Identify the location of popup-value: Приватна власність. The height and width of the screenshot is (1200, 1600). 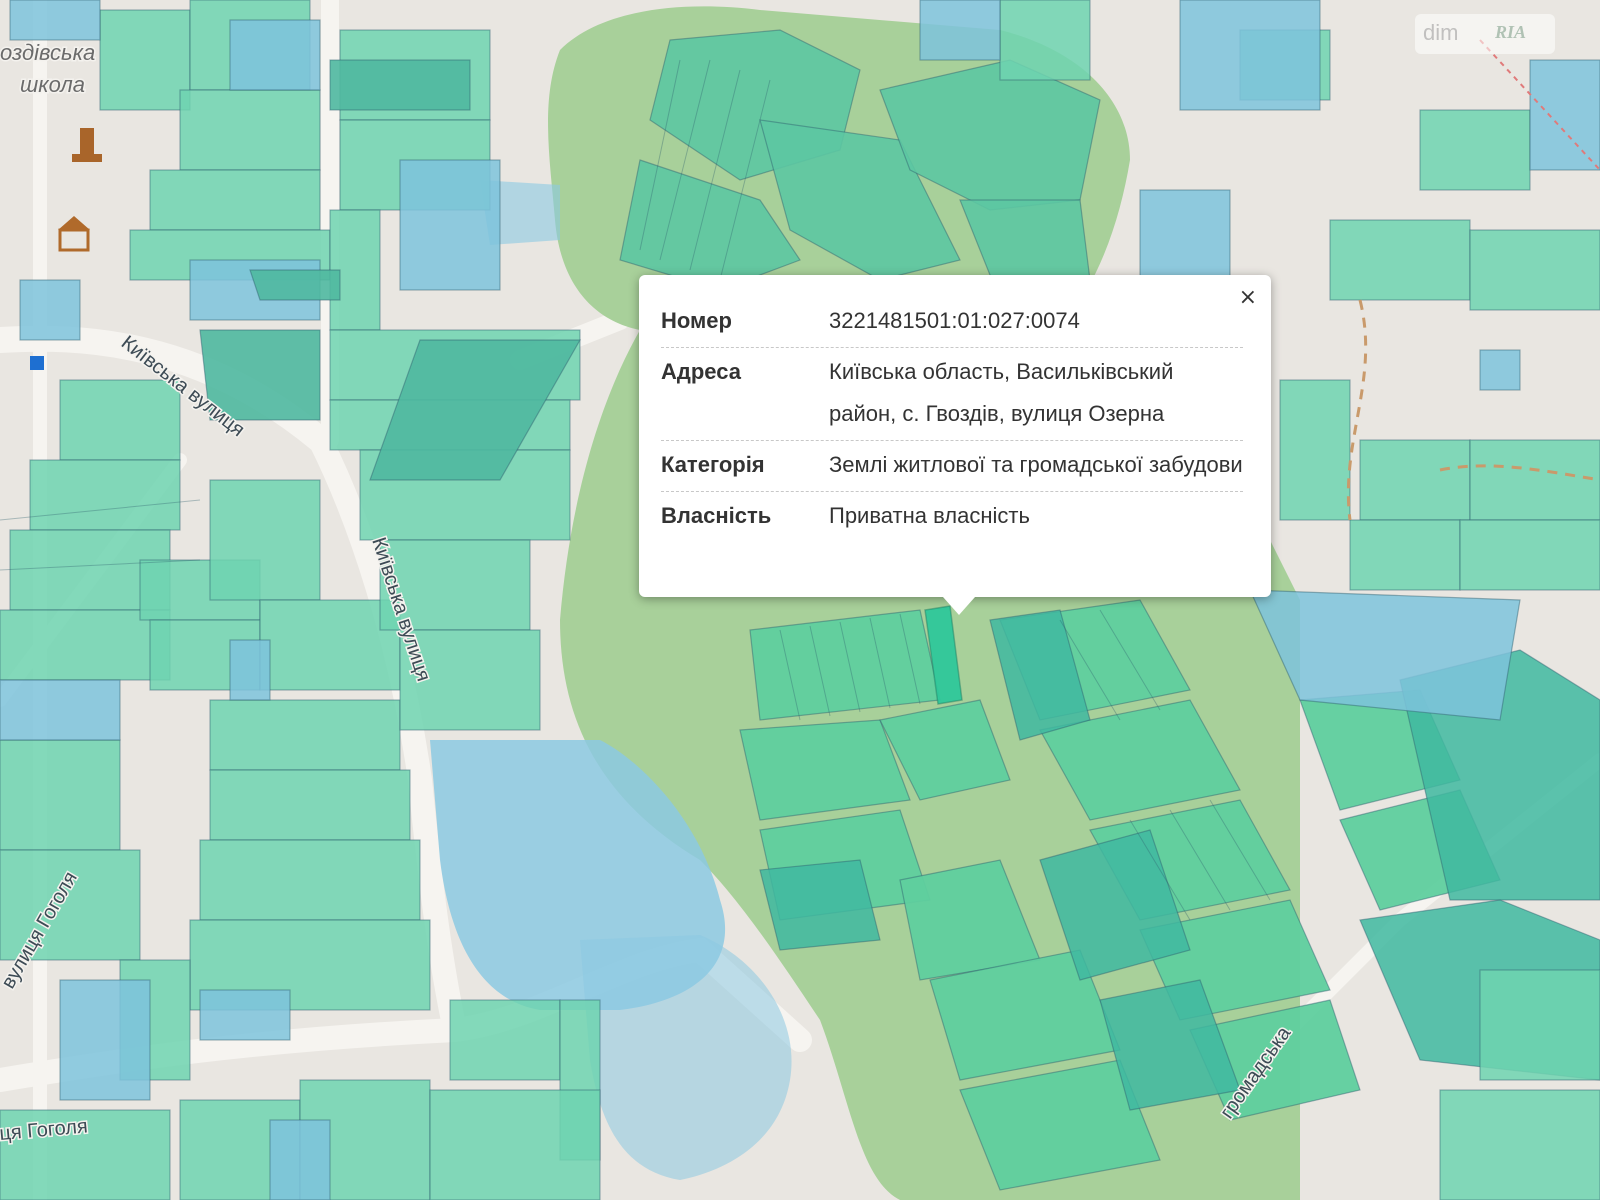
(929, 515).